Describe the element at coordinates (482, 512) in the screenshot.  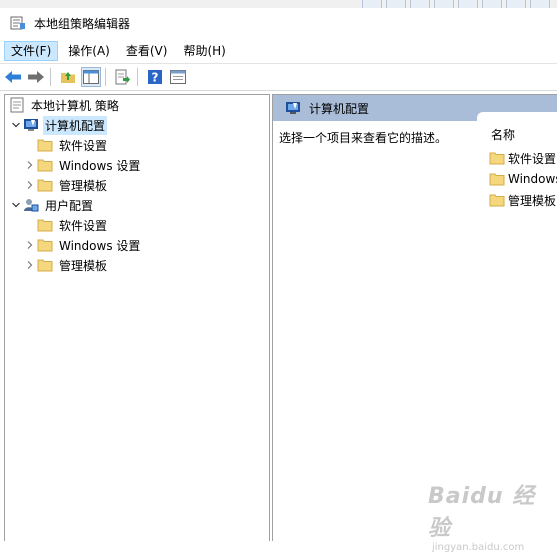
I see `watermark-main: Baidu 经验` at that location.